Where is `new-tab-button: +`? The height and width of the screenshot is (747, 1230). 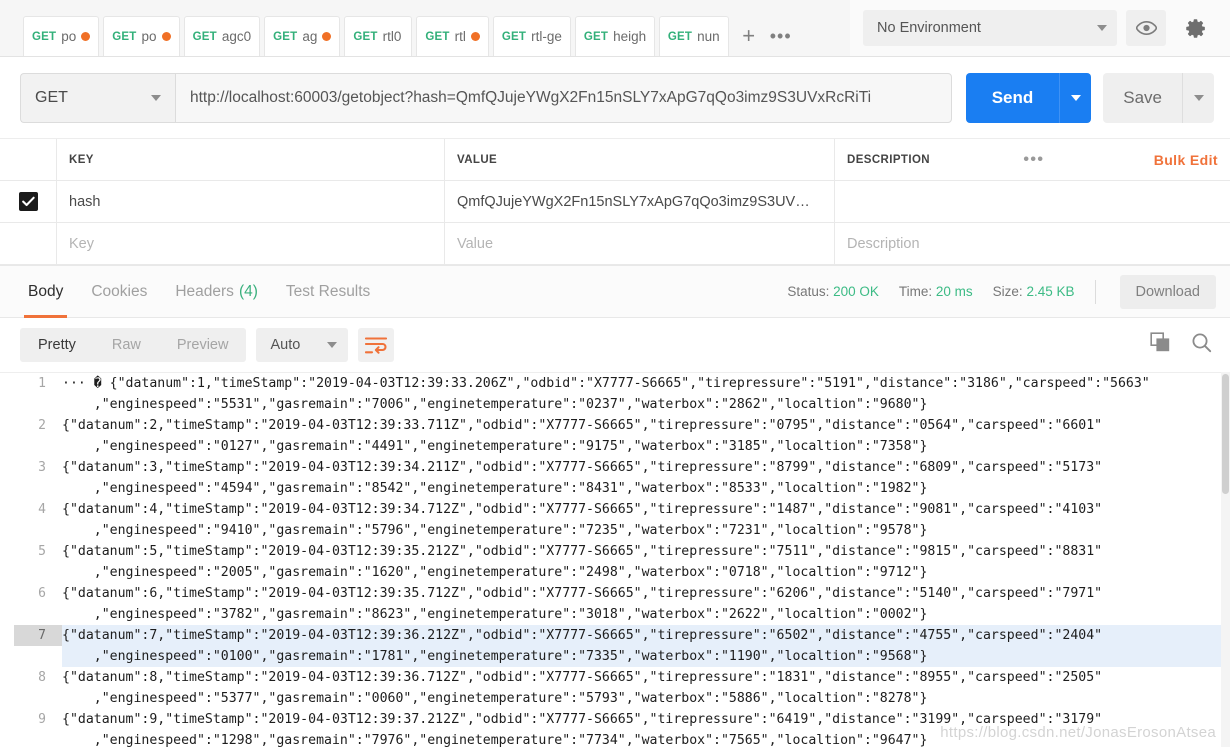
new-tab-button: + is located at coordinates (749, 36).